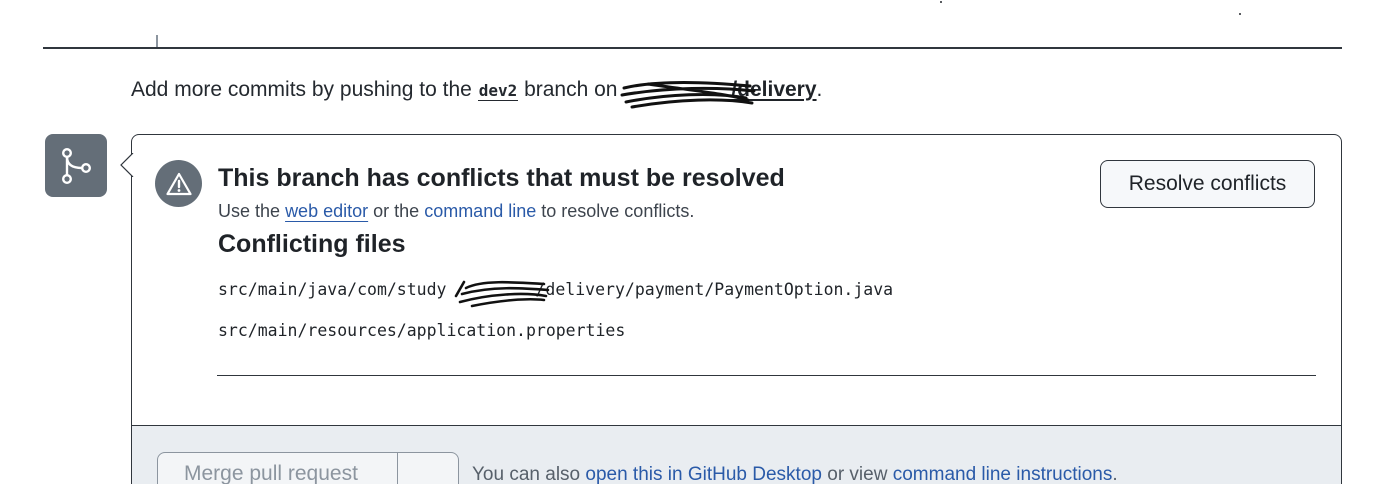  What do you see at coordinates (127, 165) in the screenshot?
I see `panel-caret` at bounding box center [127, 165].